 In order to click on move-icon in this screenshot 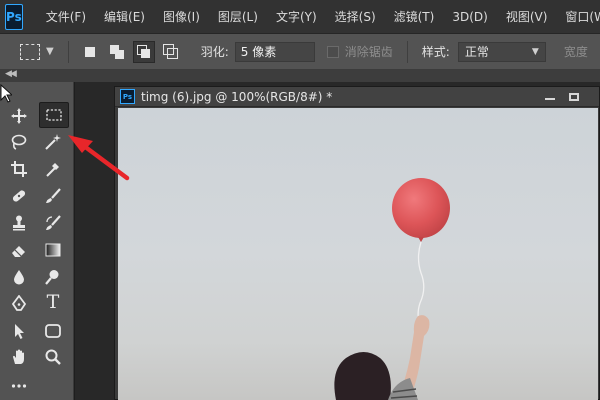, I will do `click(19, 116)`.